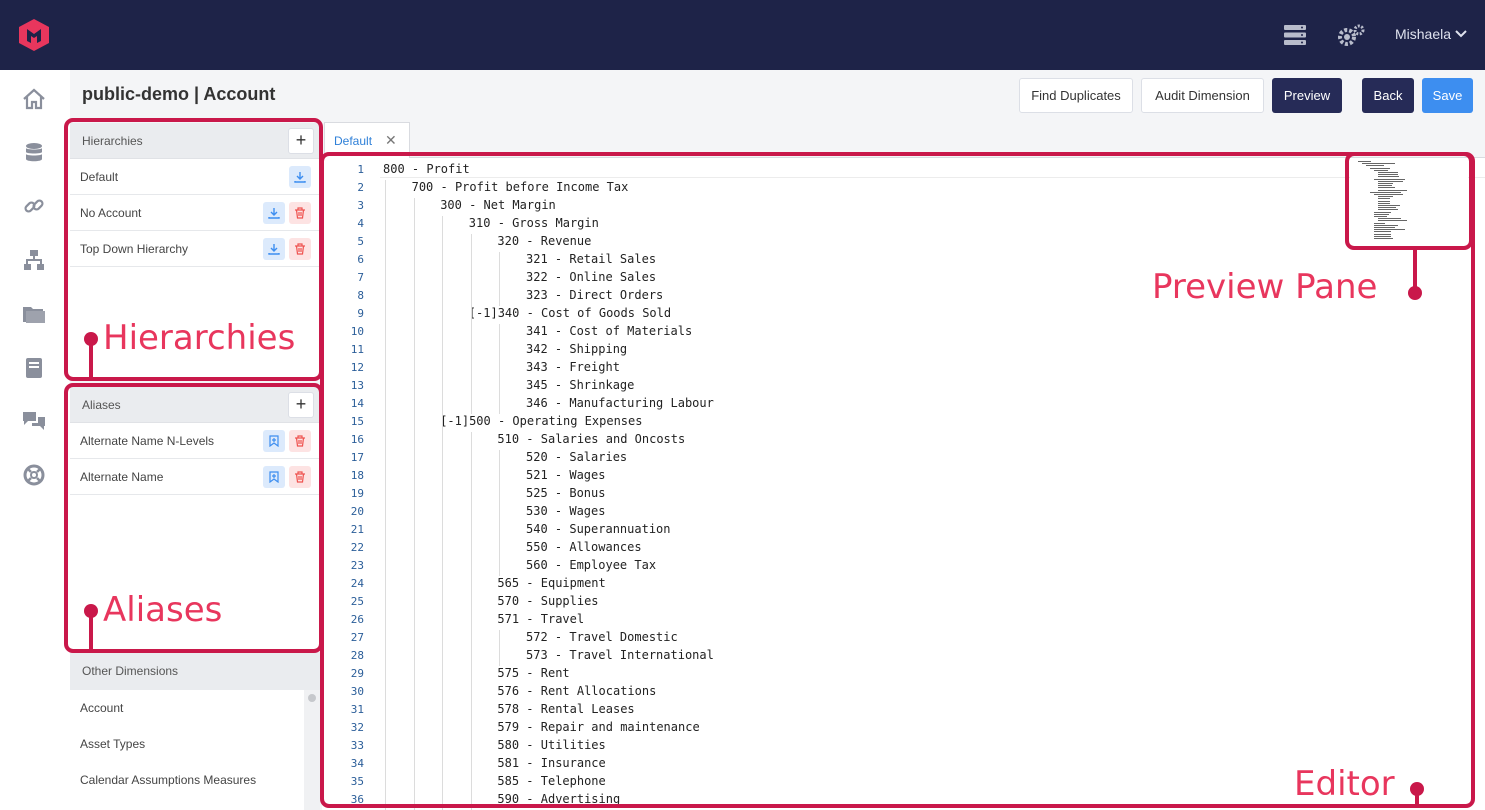  Describe the element at coordinates (598, 727) in the screenshot. I see `code-line: 579 - Repair and maintenance` at that location.